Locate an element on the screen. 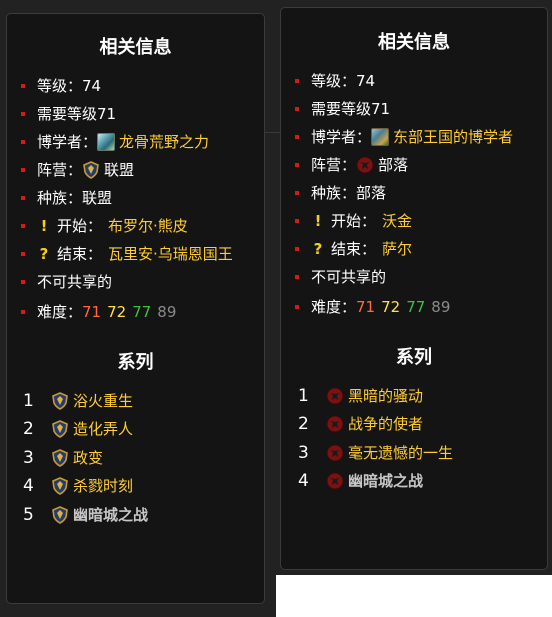 The width and height of the screenshot is (552, 617). series-item: 2 战争的使者 is located at coordinates (360, 424).